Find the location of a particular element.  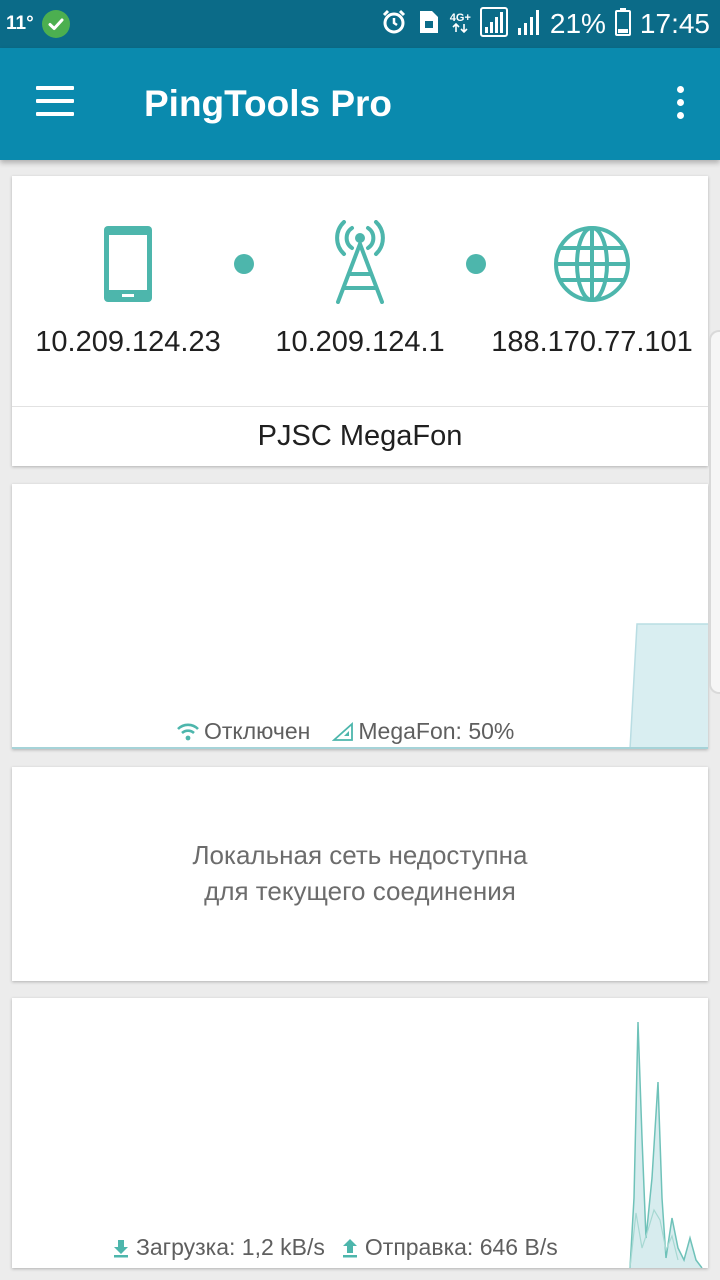

download-area is located at coordinates (666, 1145).